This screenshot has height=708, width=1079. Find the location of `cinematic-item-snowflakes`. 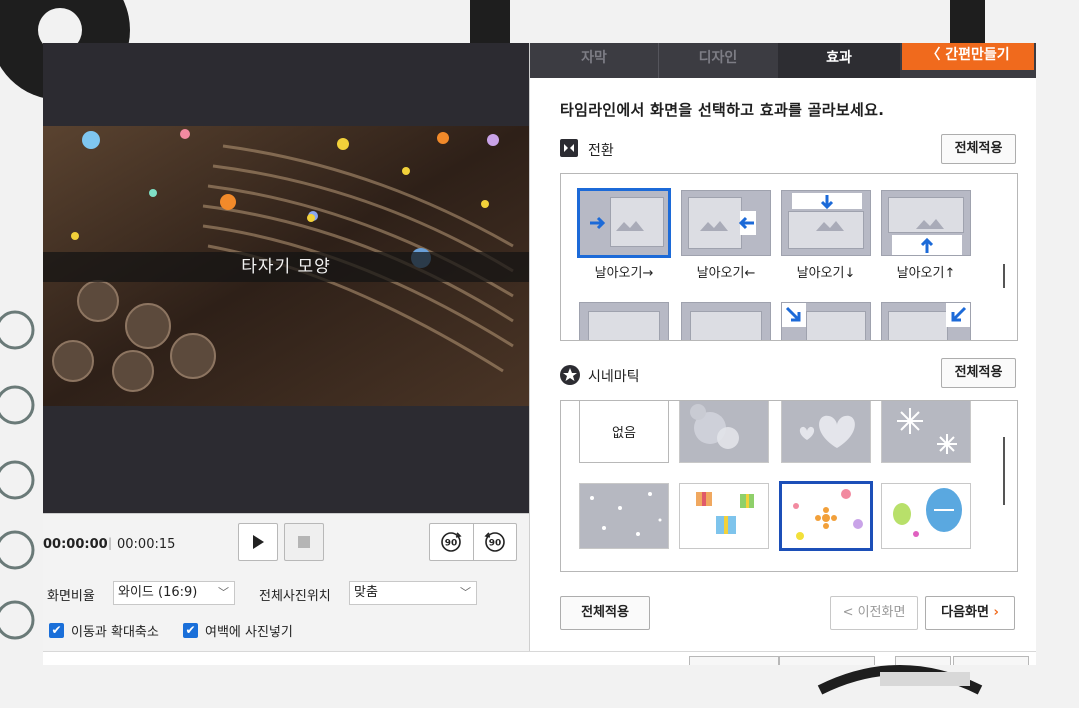

cinematic-item-snowflakes is located at coordinates (926, 432).